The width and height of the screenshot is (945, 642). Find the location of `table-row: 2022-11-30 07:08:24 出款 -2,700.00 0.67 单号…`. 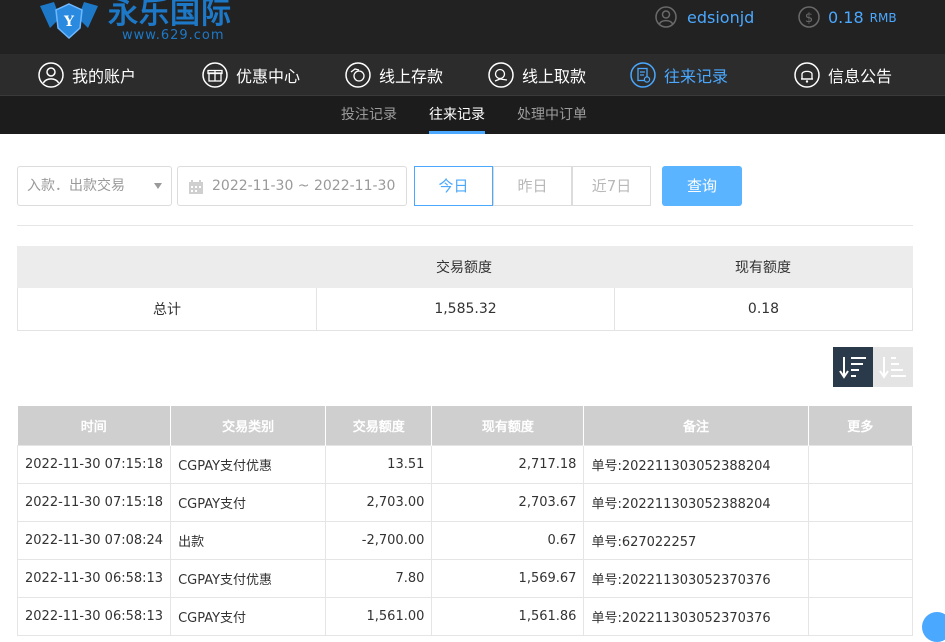

table-row: 2022-11-30 07:08:24 出款 -2,700.00 0.67 单号… is located at coordinates (465, 540).